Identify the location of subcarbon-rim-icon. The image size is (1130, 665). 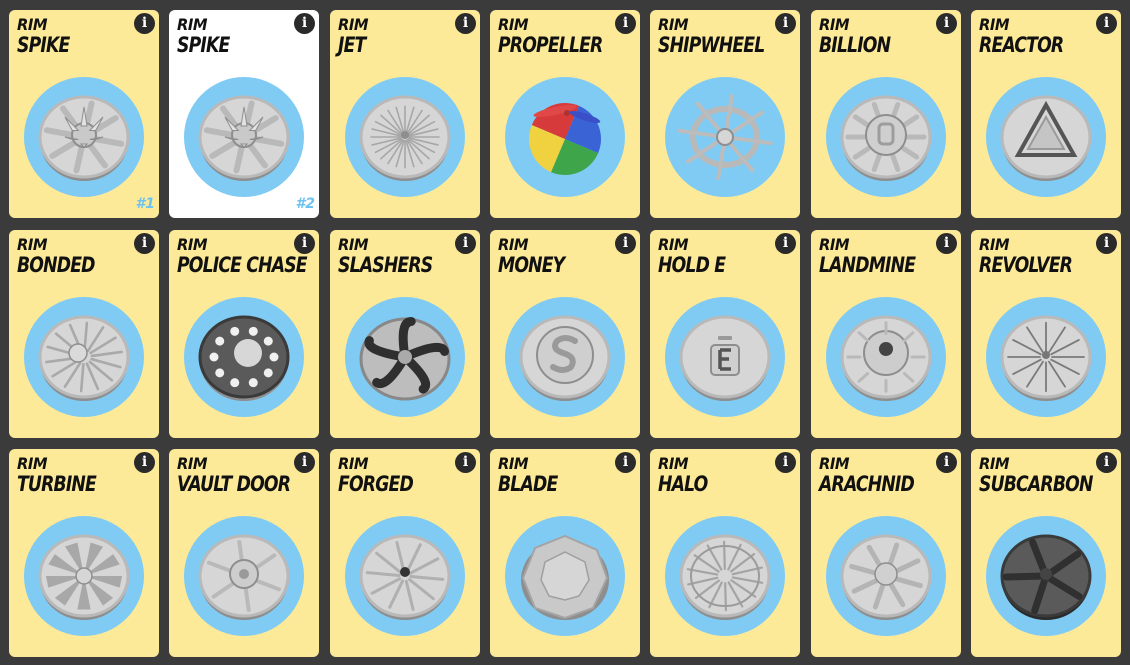
(1046, 577).